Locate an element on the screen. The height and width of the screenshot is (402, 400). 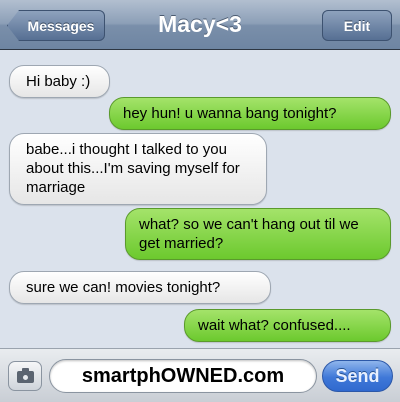
message-composer: smartphOWNED.com Send is located at coordinates (200, 375).